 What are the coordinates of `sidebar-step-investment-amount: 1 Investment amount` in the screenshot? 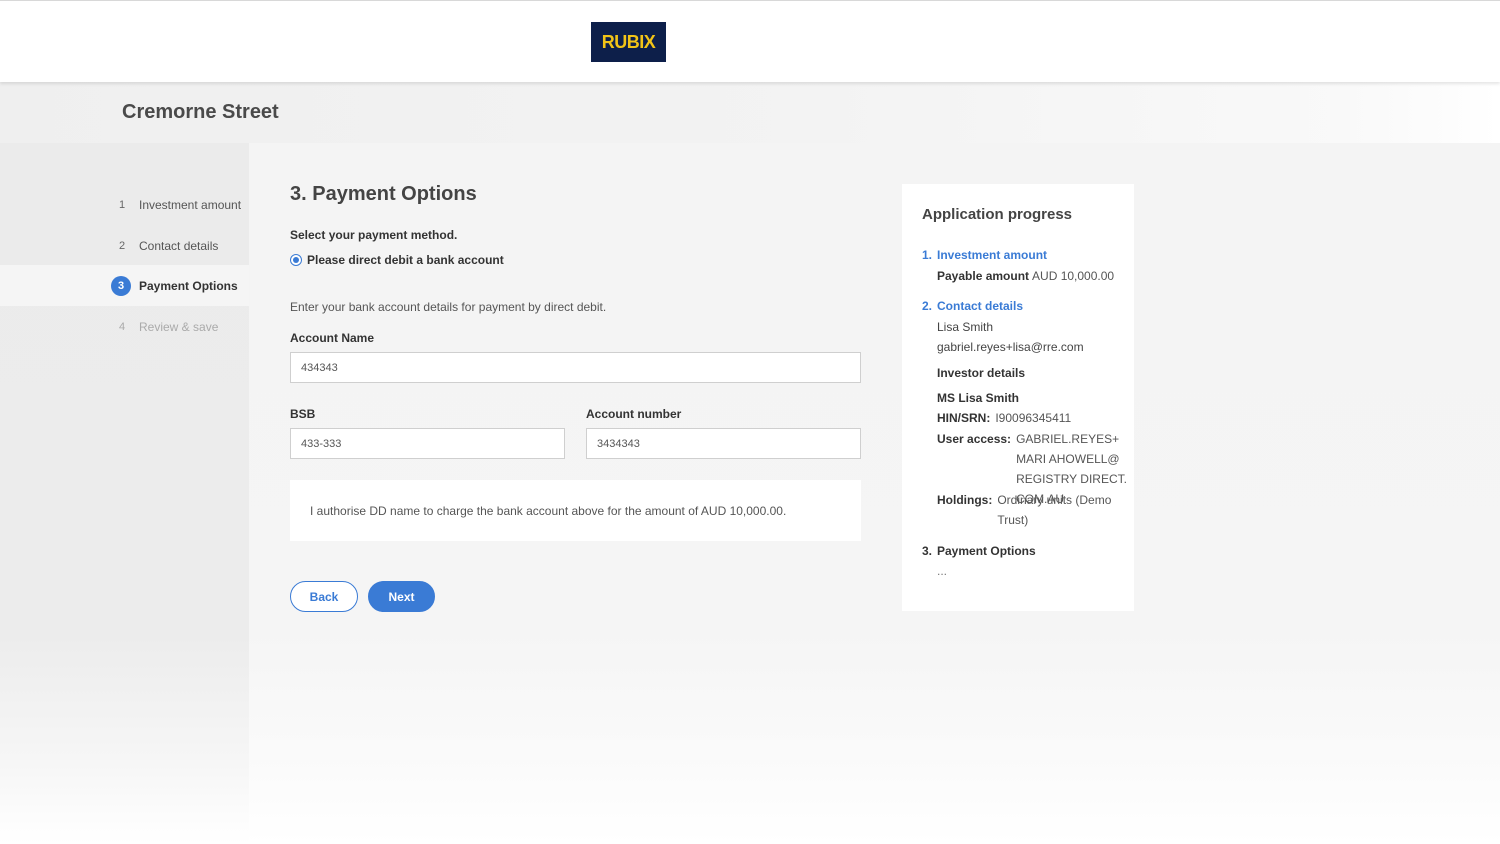 It's located at (124, 204).